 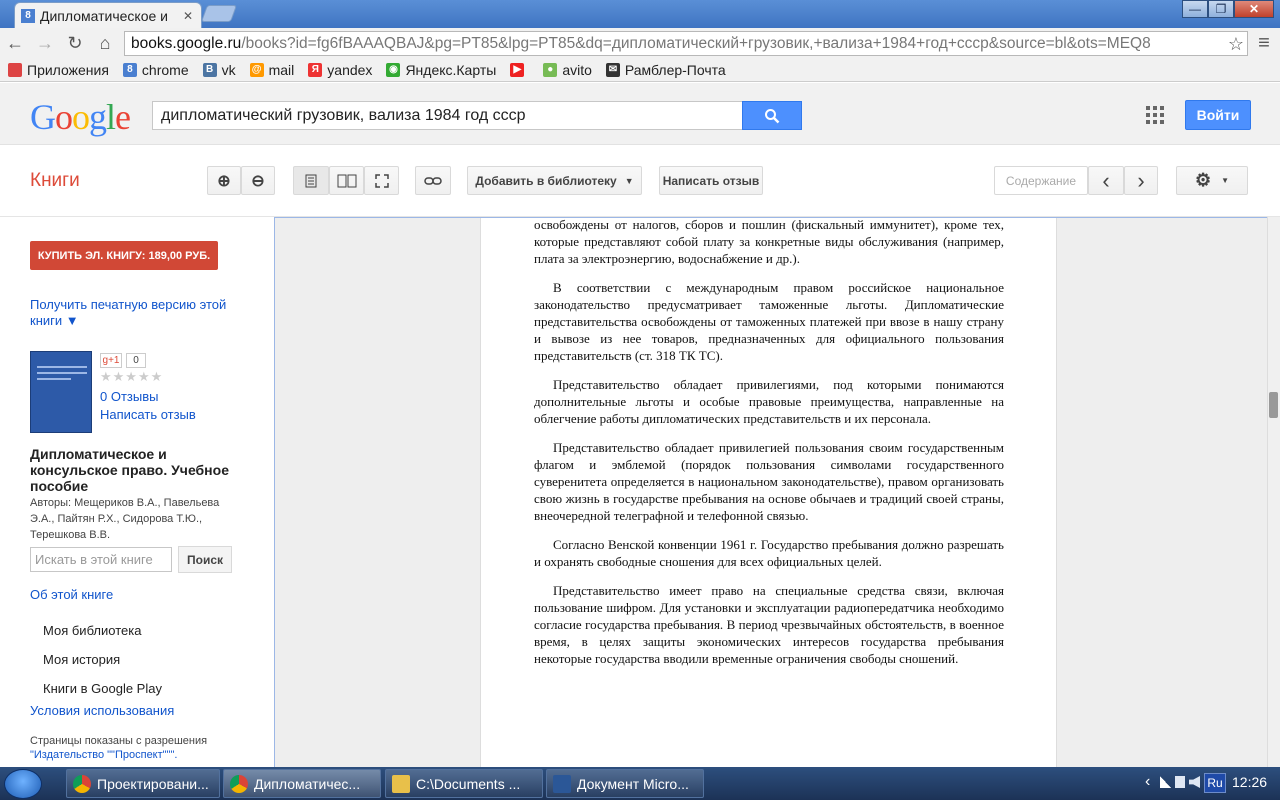 What do you see at coordinates (81, 659) in the screenshot?
I see `my-history-link: Моя история` at bounding box center [81, 659].